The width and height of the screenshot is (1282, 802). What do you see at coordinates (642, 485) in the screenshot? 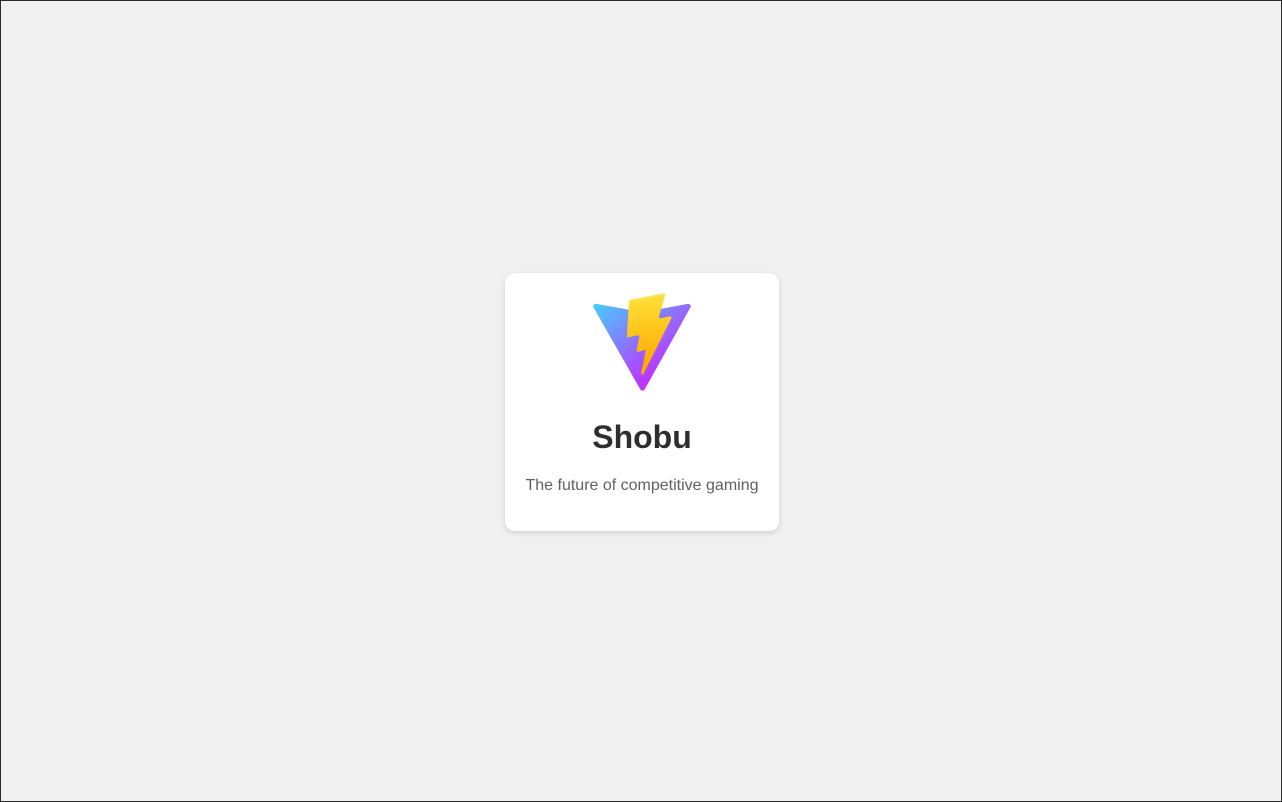
I see `app-tagline: The future of competitive gaming` at bounding box center [642, 485].